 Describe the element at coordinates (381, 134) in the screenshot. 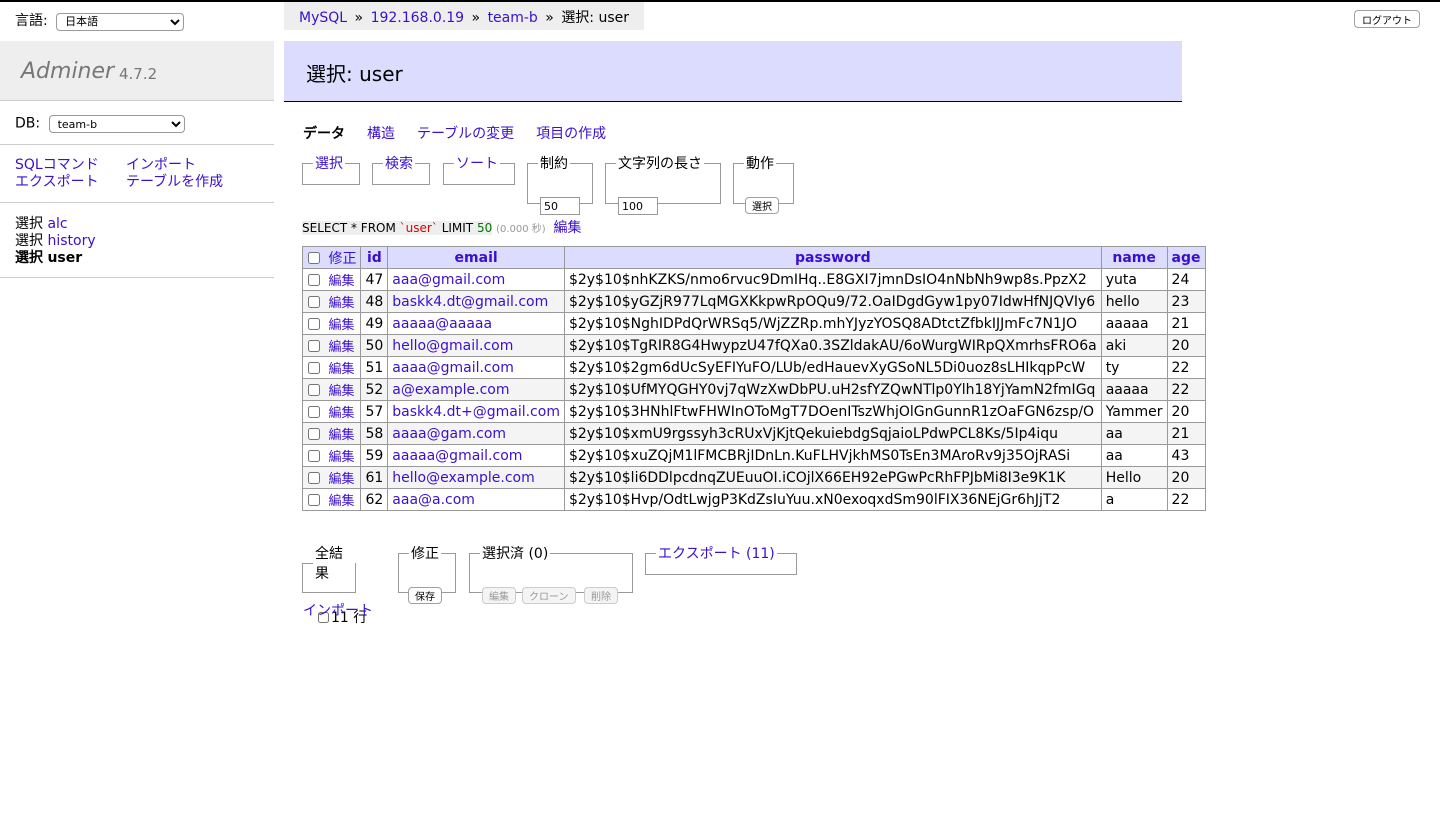

I see `tab-structure: 構造` at that location.